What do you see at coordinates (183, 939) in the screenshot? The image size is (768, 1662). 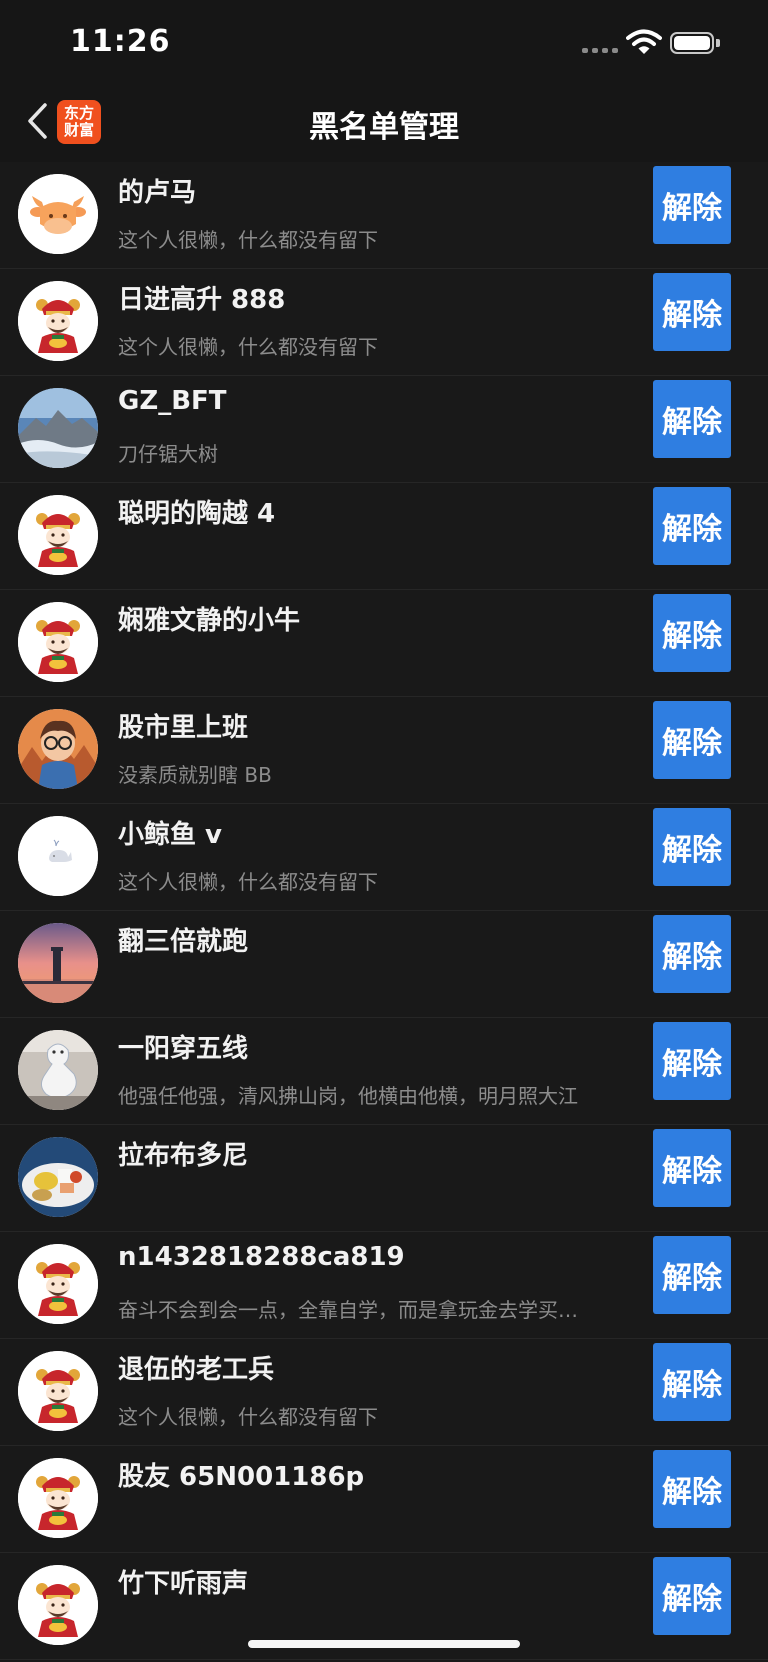 I see `user-name: 翻三倍就跑` at bounding box center [183, 939].